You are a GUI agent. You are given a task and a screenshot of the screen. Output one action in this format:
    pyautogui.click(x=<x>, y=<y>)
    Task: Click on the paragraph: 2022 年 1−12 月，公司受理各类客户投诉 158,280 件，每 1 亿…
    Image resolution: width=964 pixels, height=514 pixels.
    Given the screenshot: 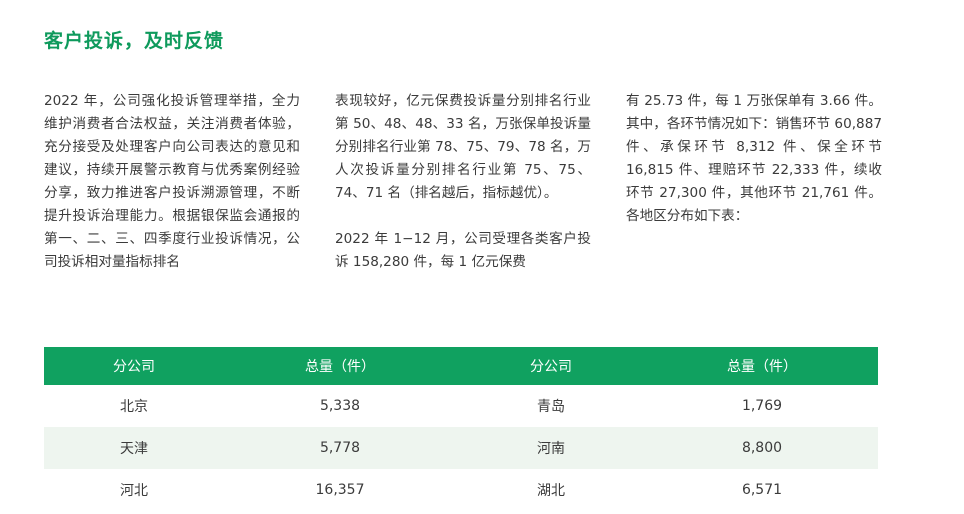 What is the action you would take?
    pyautogui.click(x=463, y=250)
    